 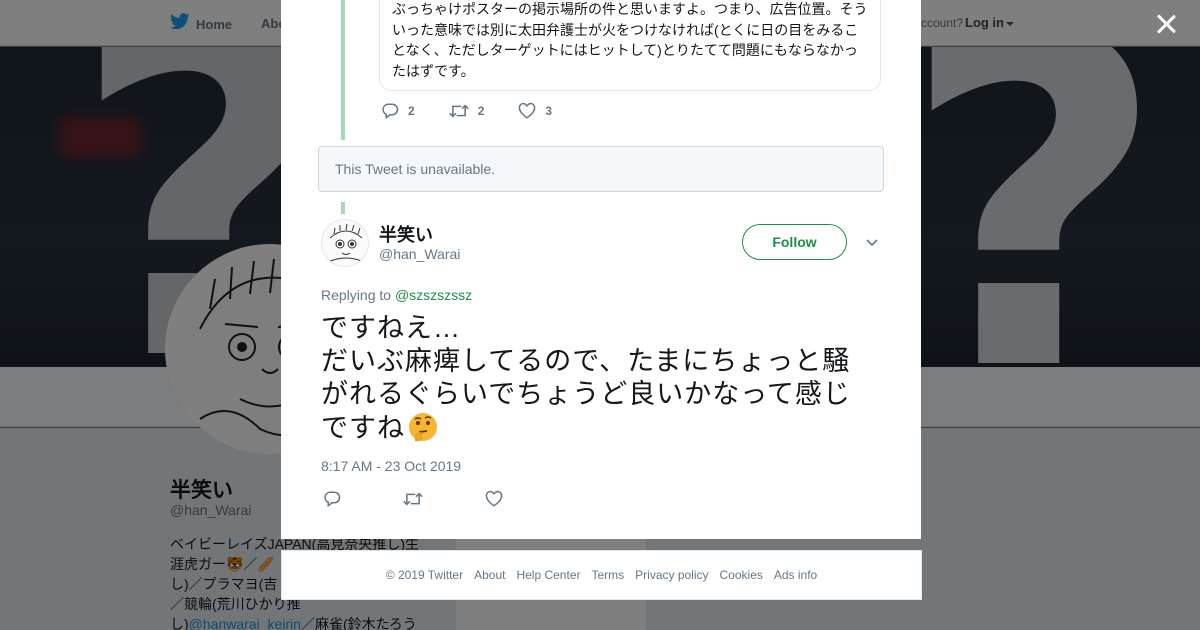 I want to click on retweet-button: 2, so click(x=466, y=111).